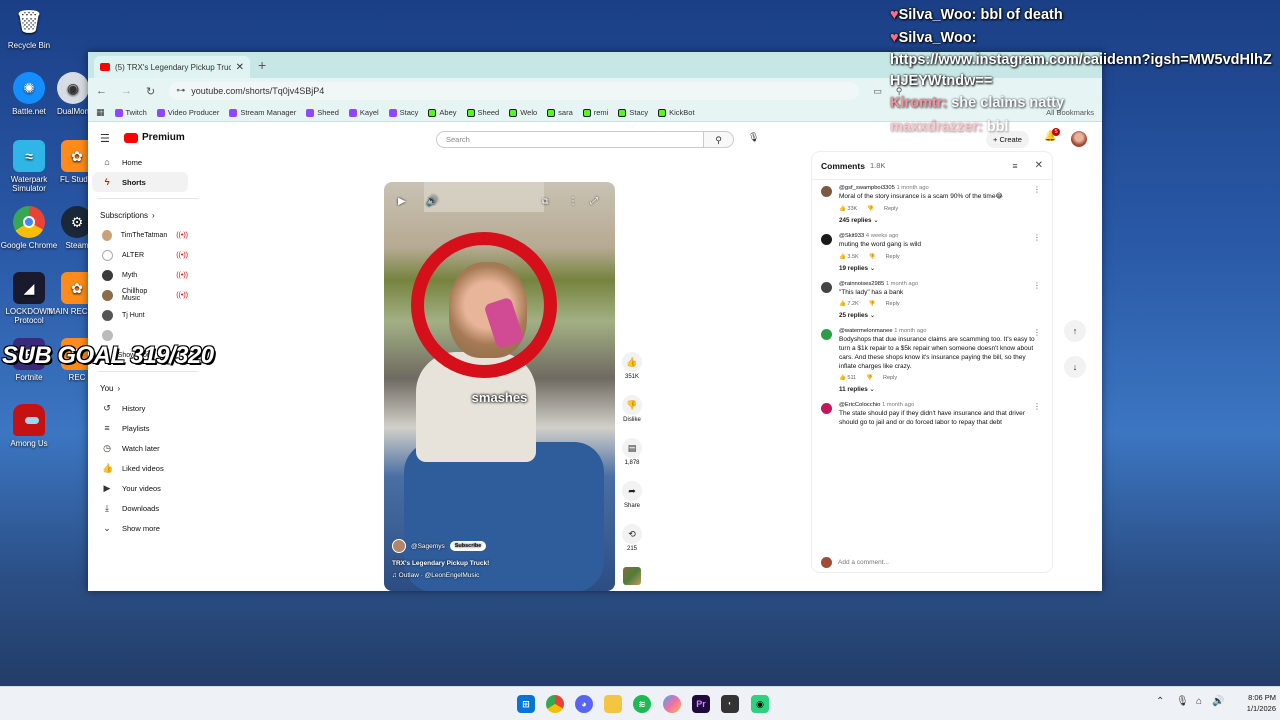 The width and height of the screenshot is (1280, 720). What do you see at coordinates (514, 91) in the screenshot?
I see `url-field: ⊶ youtube.com/shorts/Tq0jv4SBjP4` at bounding box center [514, 91].